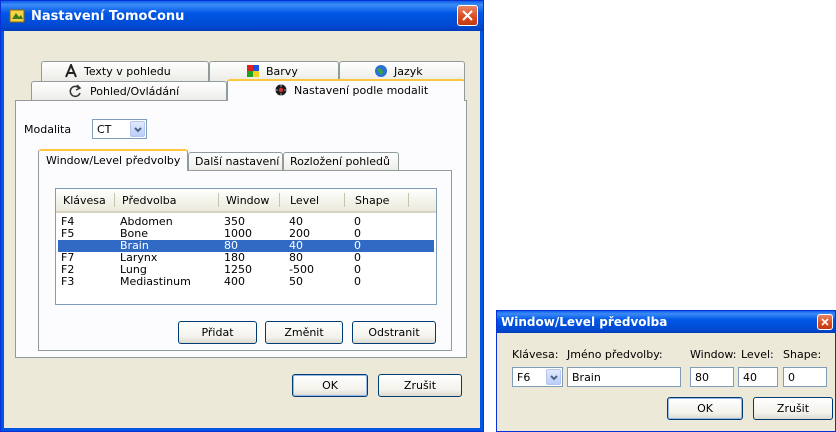 The height and width of the screenshot is (432, 836). Describe the element at coordinates (246, 234) in the screenshot. I see `table-row: F5 Bone 1000 200 0` at that location.